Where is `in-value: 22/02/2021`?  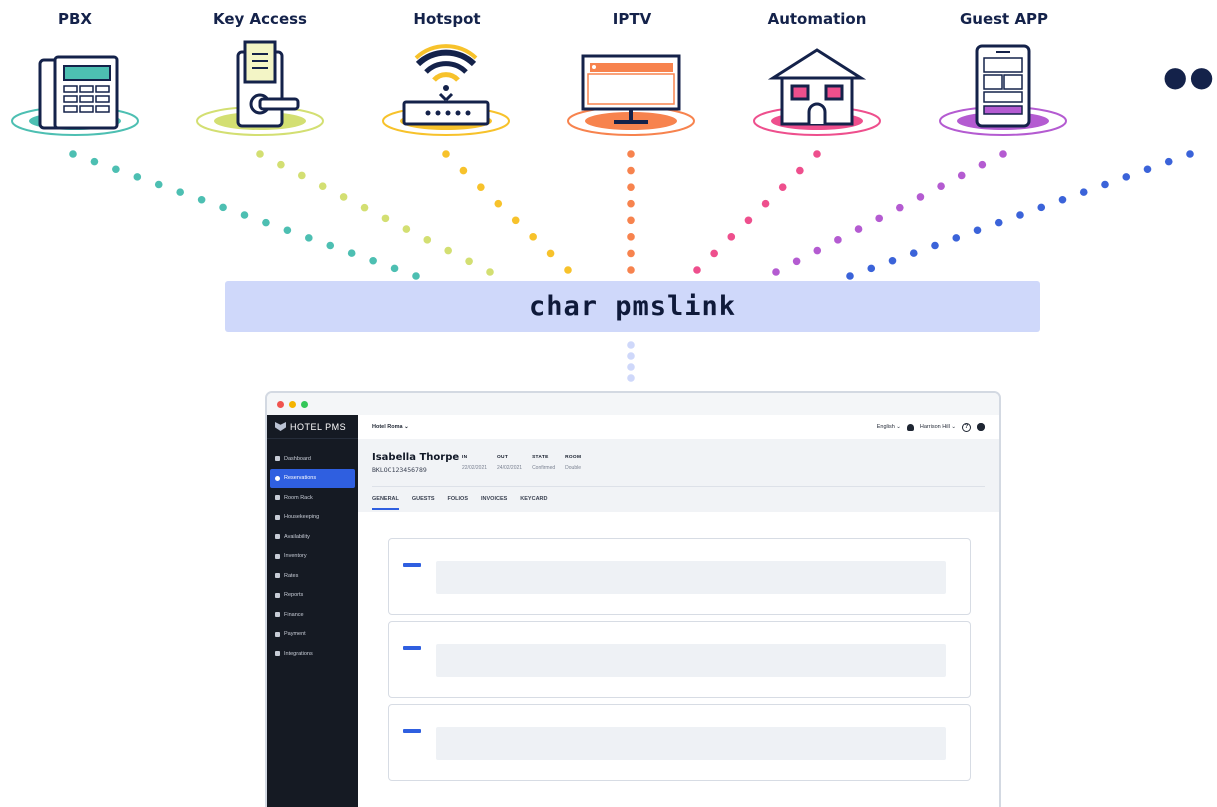 in-value: 22/02/2021 is located at coordinates (475, 468).